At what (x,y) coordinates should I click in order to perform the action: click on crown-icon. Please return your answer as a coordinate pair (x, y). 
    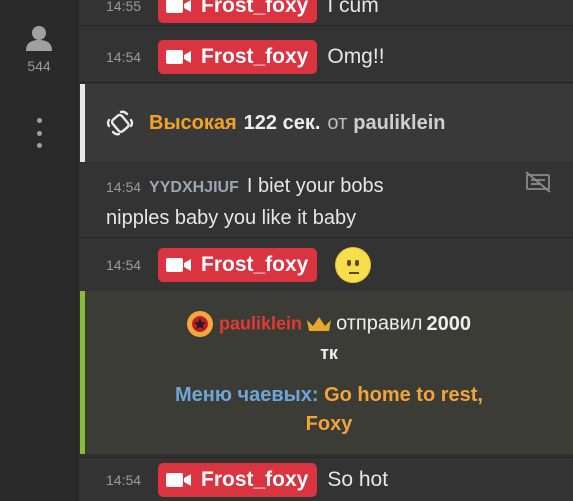
    Looking at the image, I should click on (319, 324).